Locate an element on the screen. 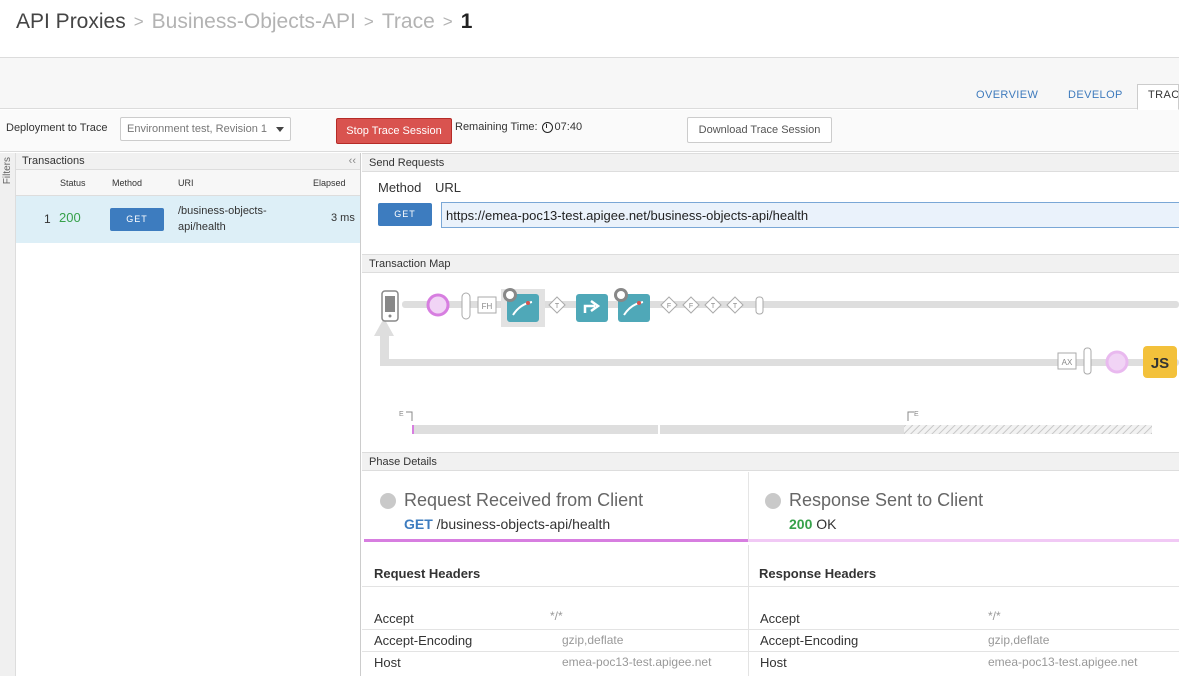  request-header-row: Host emea-poc13-test.apigee.net is located at coordinates (555, 662).